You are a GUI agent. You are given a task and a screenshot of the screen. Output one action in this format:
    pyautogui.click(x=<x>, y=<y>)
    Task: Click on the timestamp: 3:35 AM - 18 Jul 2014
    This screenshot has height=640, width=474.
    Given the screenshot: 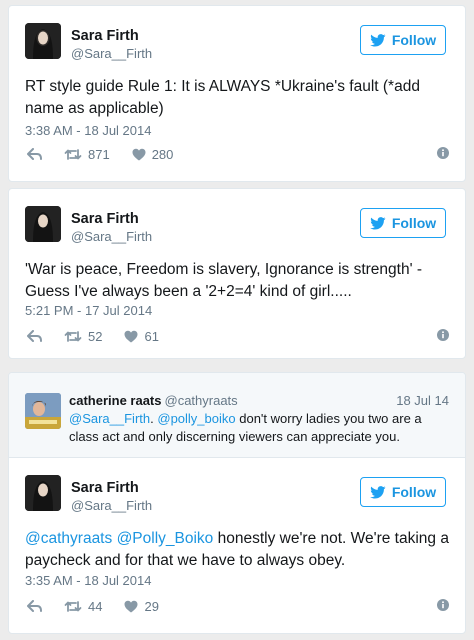 What is the action you would take?
    pyautogui.click(x=88, y=580)
    